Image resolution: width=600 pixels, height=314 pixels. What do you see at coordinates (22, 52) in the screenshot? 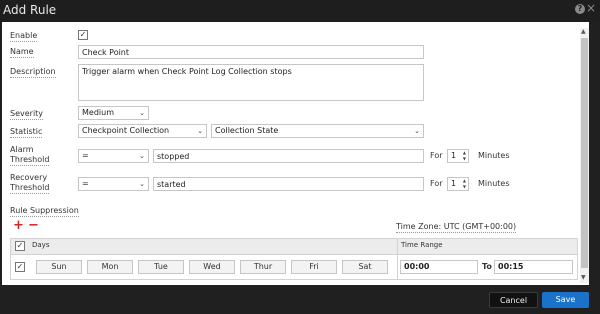
I see `name-label: Name` at bounding box center [22, 52].